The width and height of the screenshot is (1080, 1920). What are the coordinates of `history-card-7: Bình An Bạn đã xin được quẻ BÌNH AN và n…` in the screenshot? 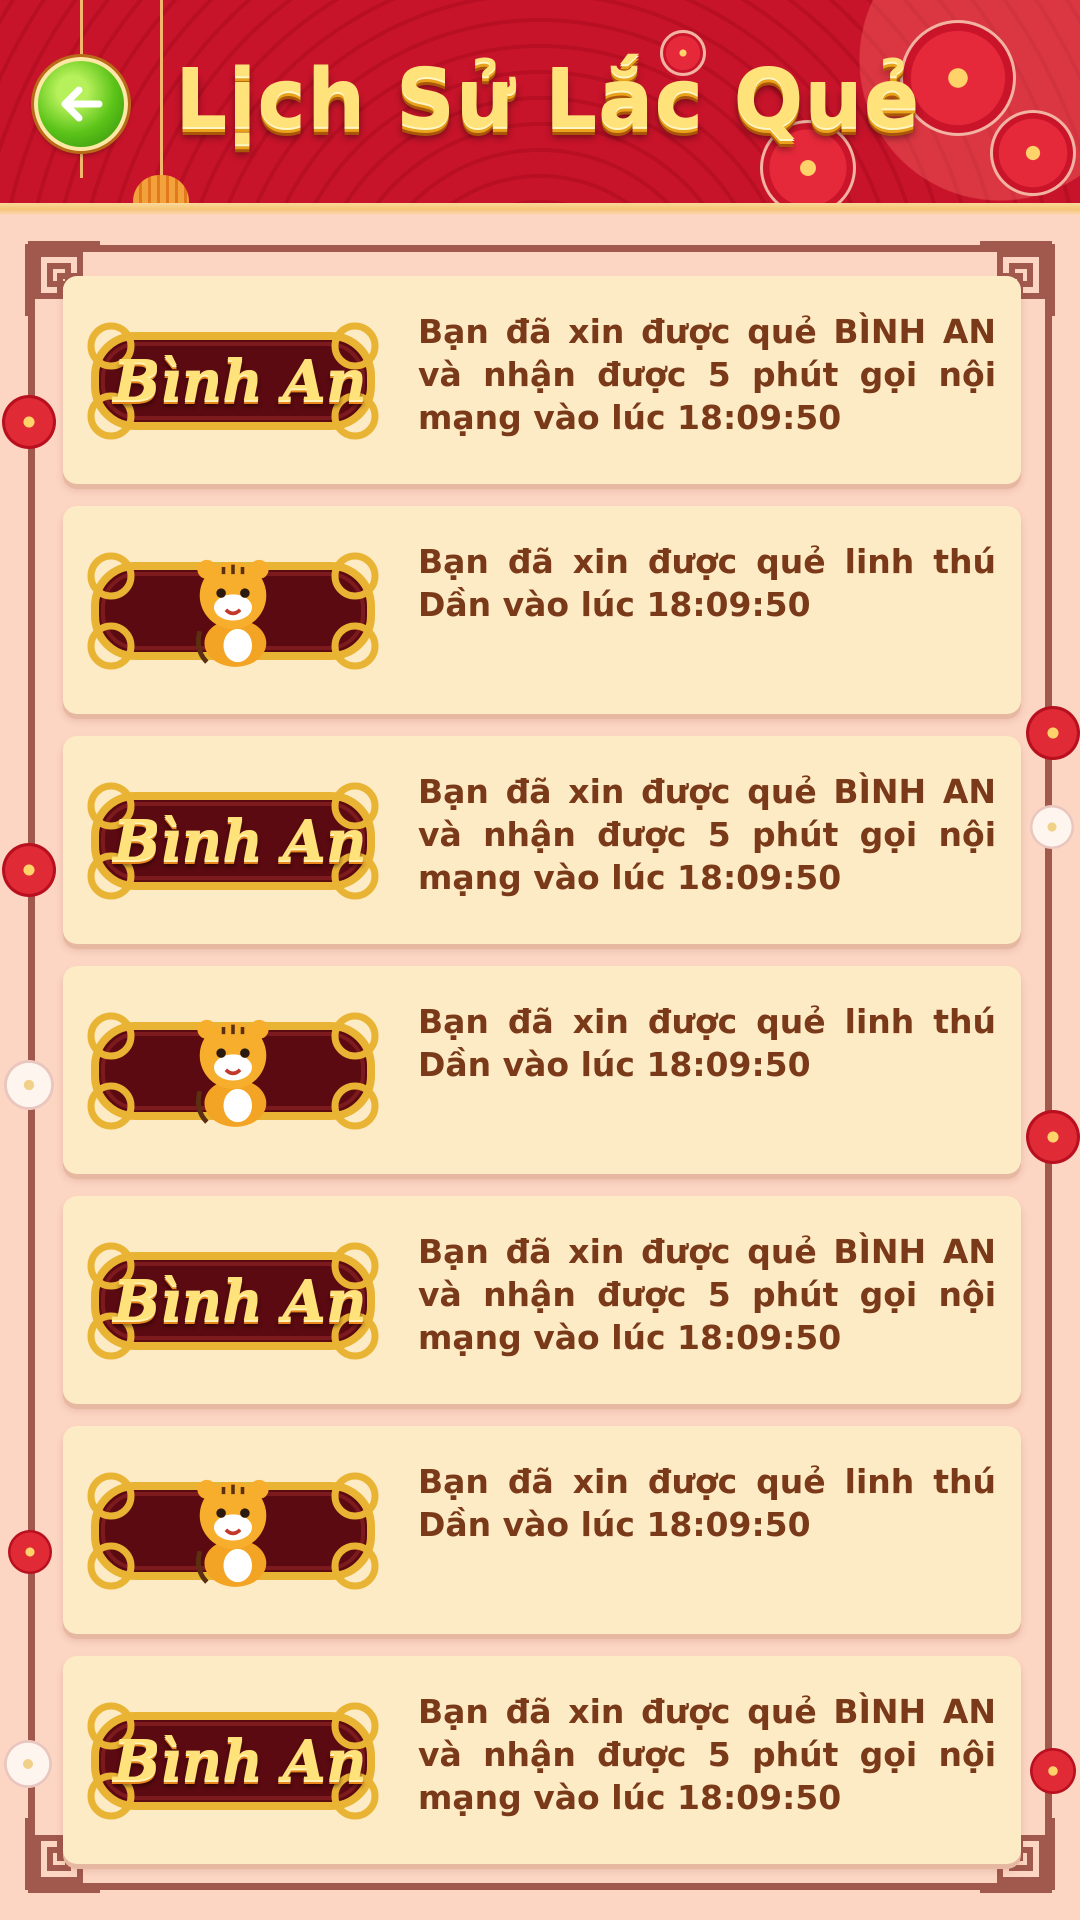 It's located at (542, 1760).